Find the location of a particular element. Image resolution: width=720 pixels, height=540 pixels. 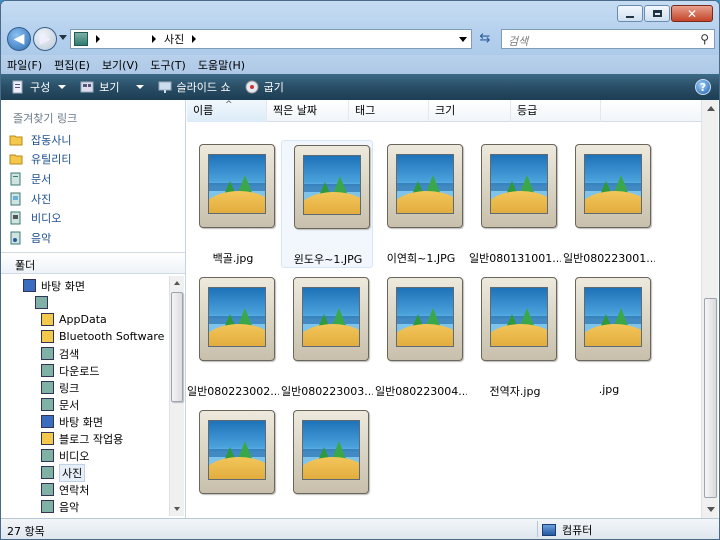

menu-file: 파일(F) is located at coordinates (24, 65).